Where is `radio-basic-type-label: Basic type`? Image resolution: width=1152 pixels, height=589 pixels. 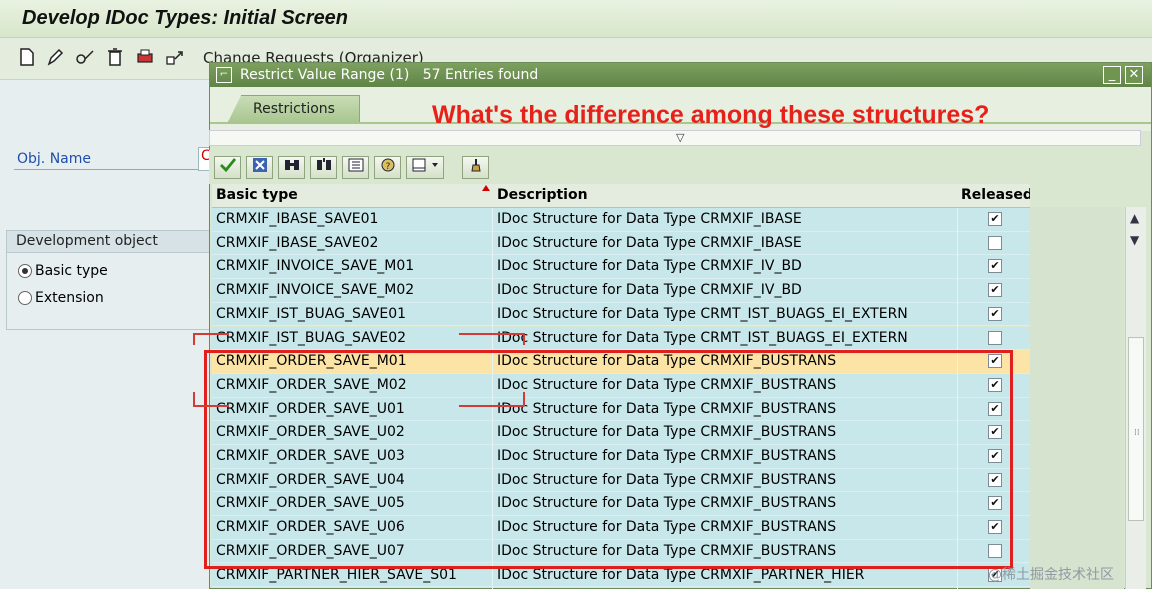 radio-basic-type-label: Basic type is located at coordinates (71, 271).